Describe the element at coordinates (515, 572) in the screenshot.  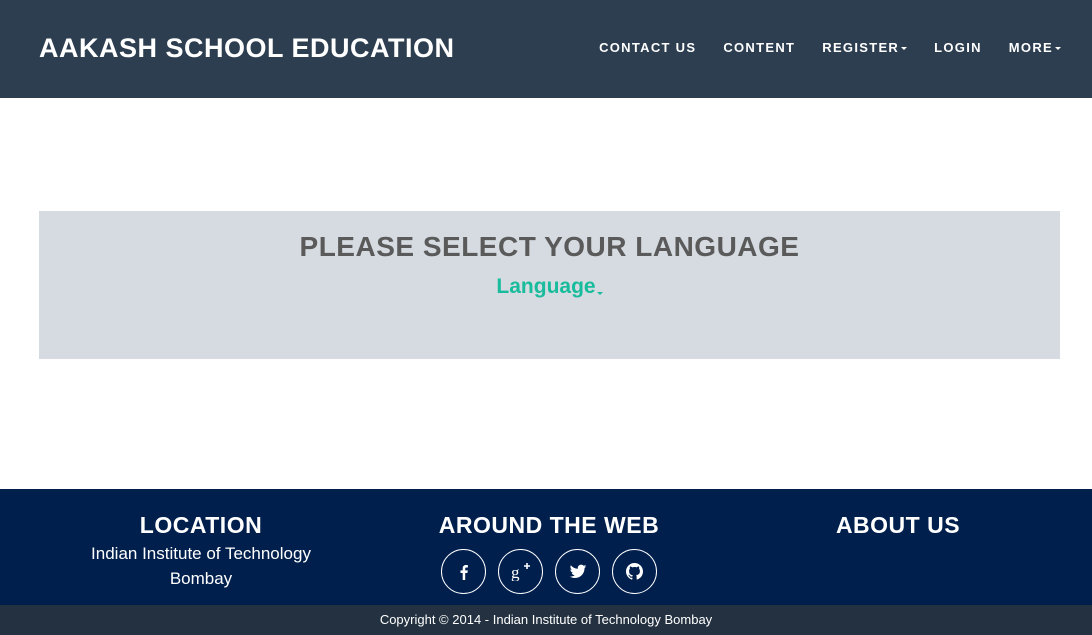
I see `svg-text: g` at that location.